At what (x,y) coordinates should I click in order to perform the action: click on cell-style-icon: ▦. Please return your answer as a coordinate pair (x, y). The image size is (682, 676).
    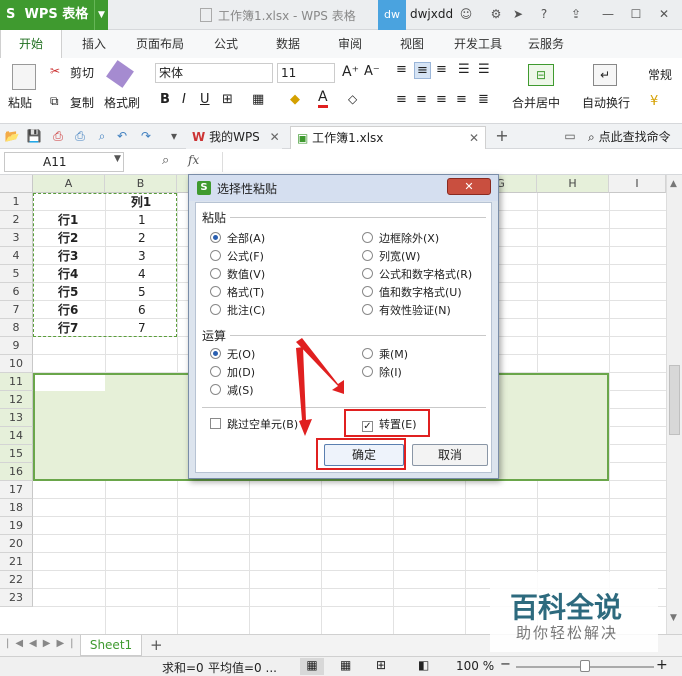
    Looking at the image, I should click on (258, 99).